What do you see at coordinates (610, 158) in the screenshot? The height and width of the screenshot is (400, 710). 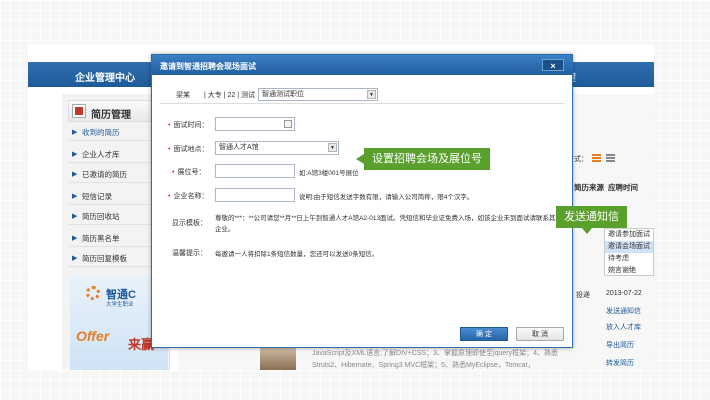 I see `list-view-icon` at bounding box center [610, 158].